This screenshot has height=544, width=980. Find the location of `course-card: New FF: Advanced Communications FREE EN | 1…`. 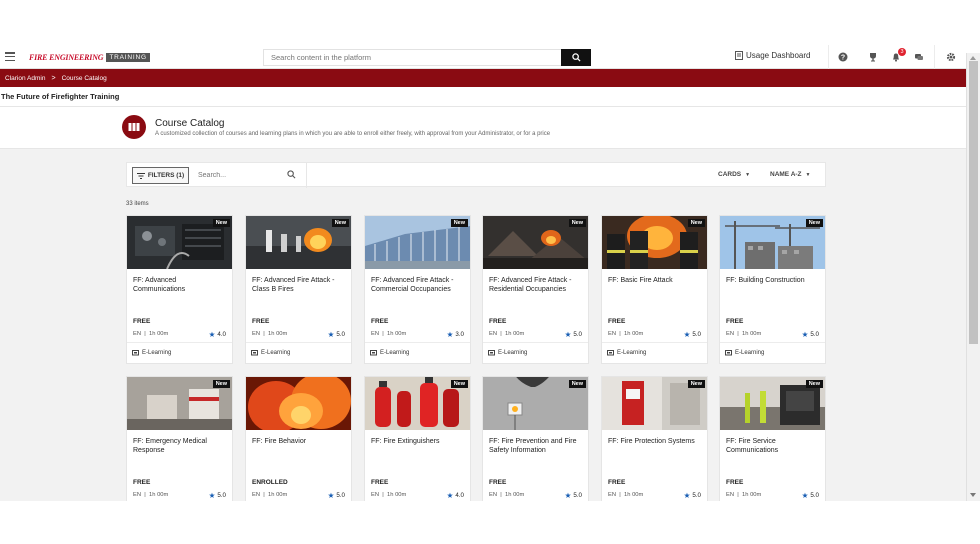

course-card: New FF: Advanced Communications FREE EN | 1… is located at coordinates (179, 289).